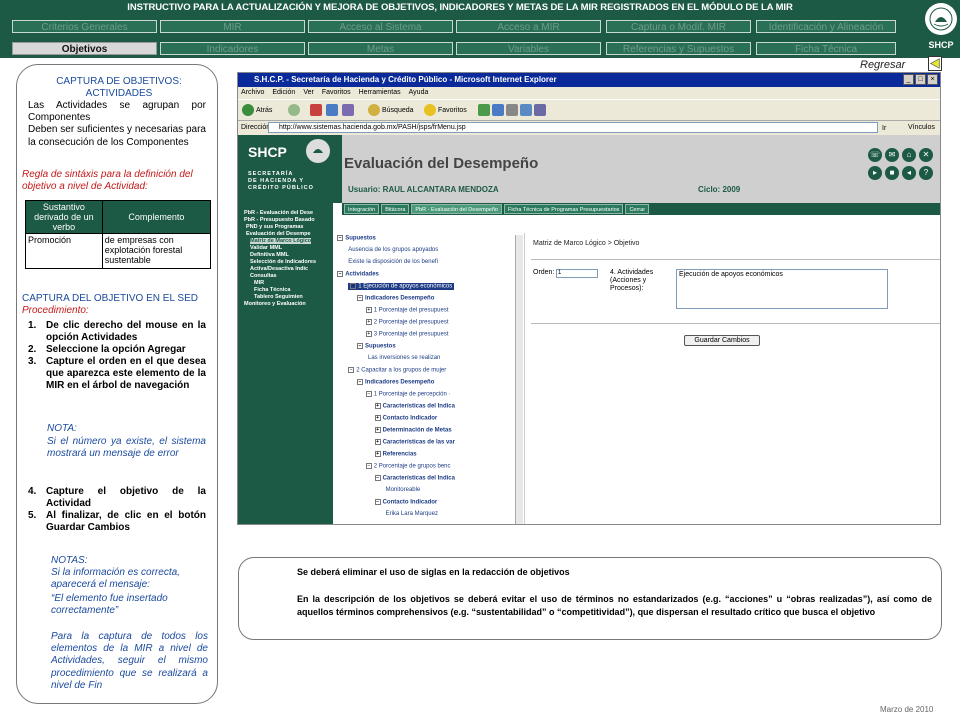  I want to click on tree-node: + Contacto Indicador, so click(405, 418).